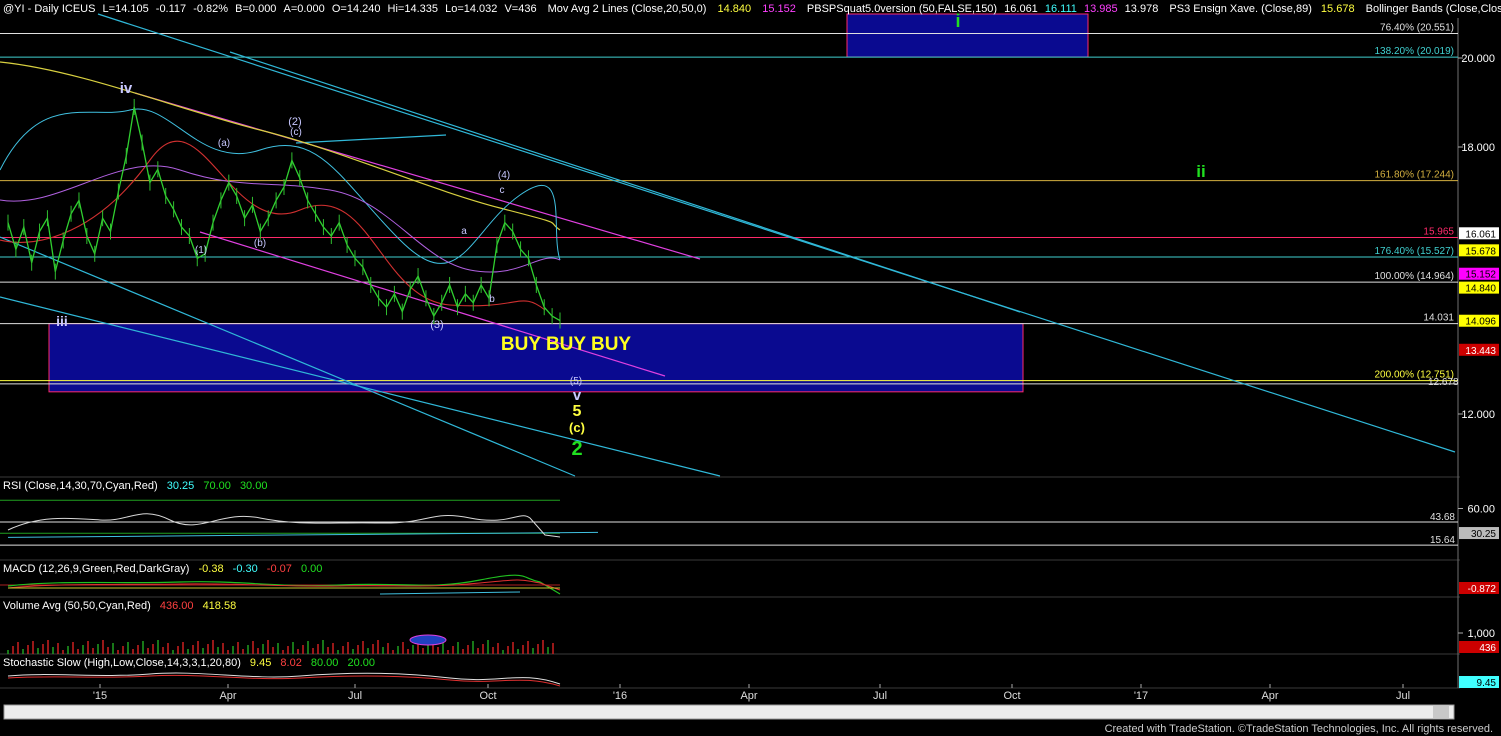  Describe the element at coordinates (280, 219) in the screenshot. I see `ma-purple-curve` at that location.